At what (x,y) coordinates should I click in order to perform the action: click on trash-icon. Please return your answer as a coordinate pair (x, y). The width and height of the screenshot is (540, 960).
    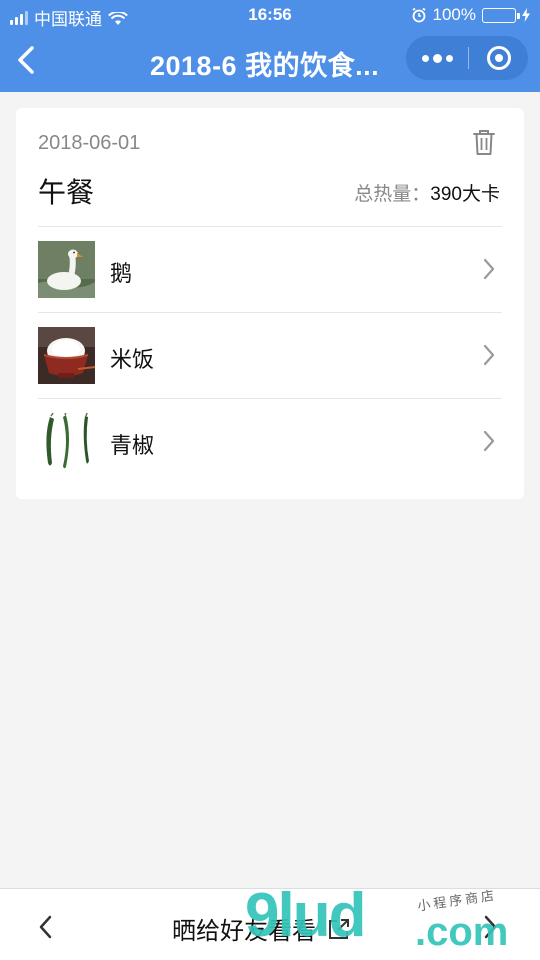
    Looking at the image, I should click on (484, 142).